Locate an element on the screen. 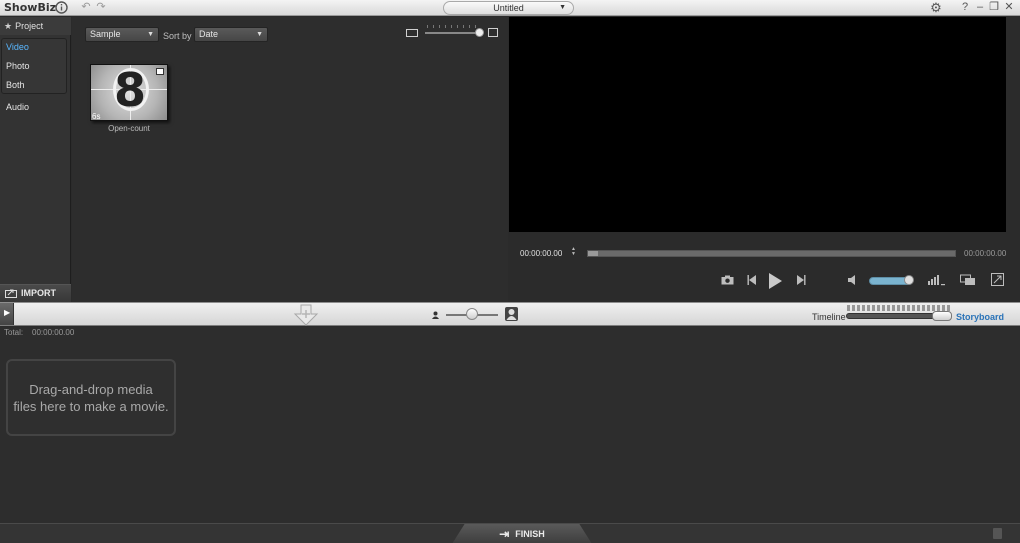  import-button: IMPORT is located at coordinates (35, 293).